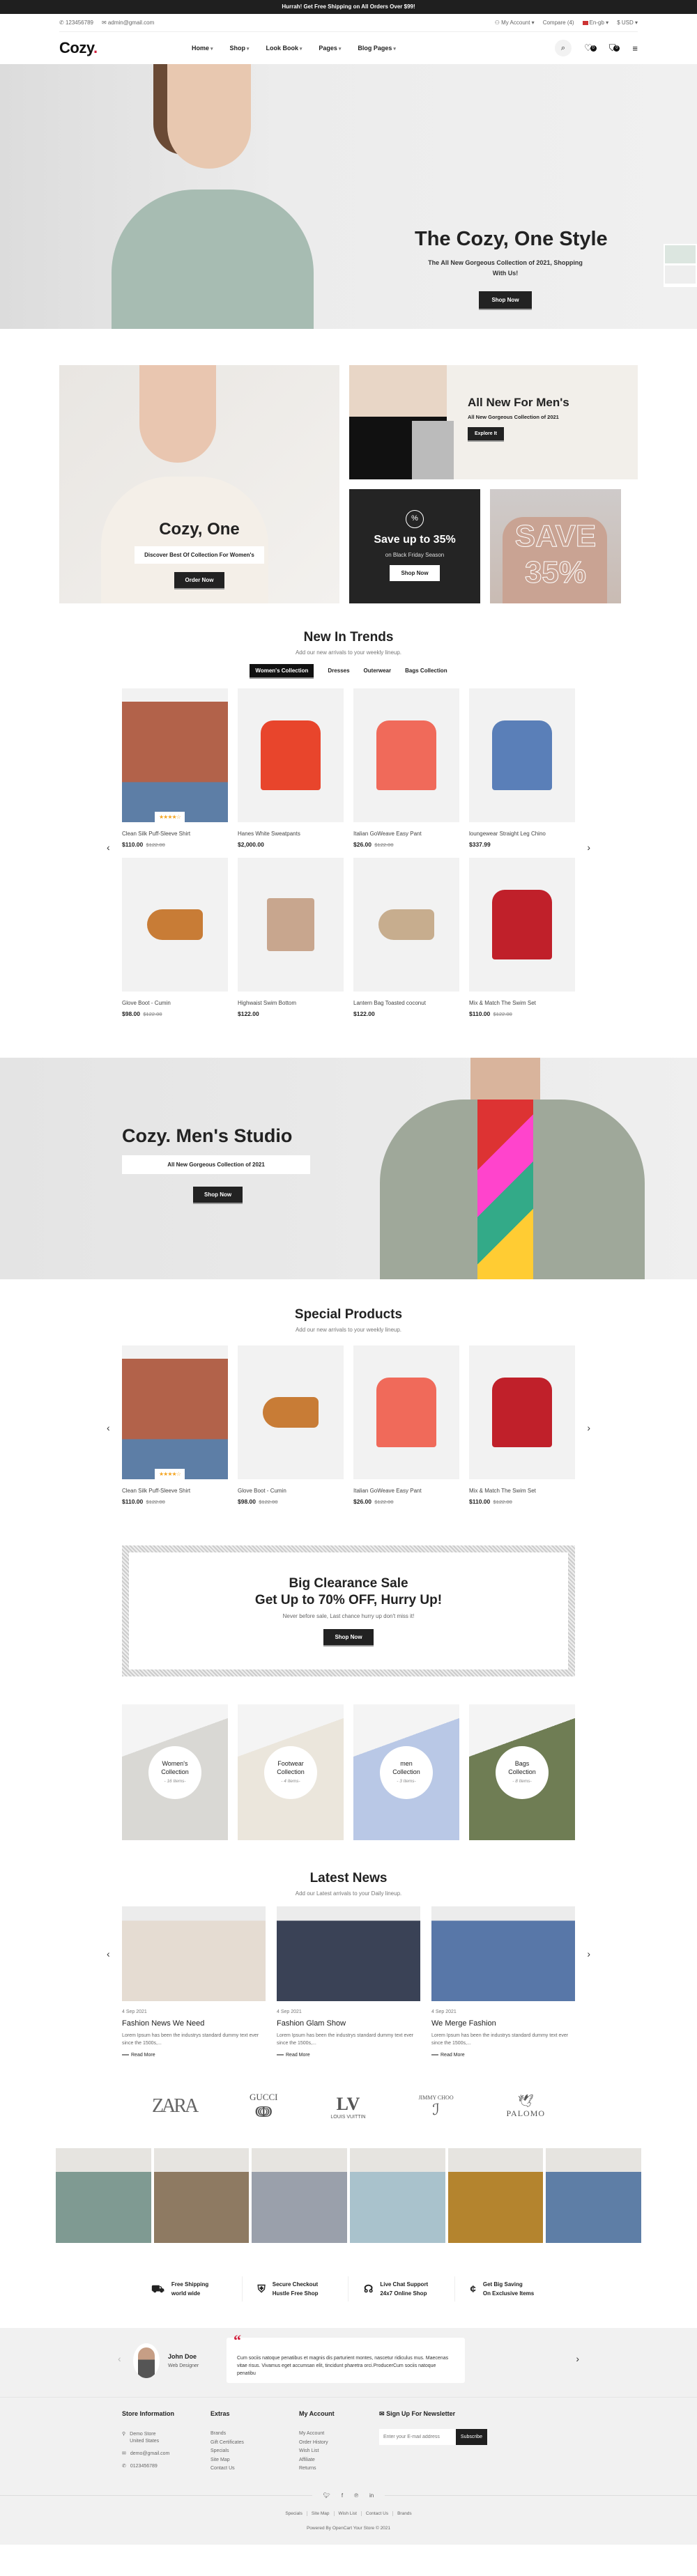  What do you see at coordinates (376, 48) in the screenshot?
I see `nav-blog-pages: Blog Pages` at bounding box center [376, 48].